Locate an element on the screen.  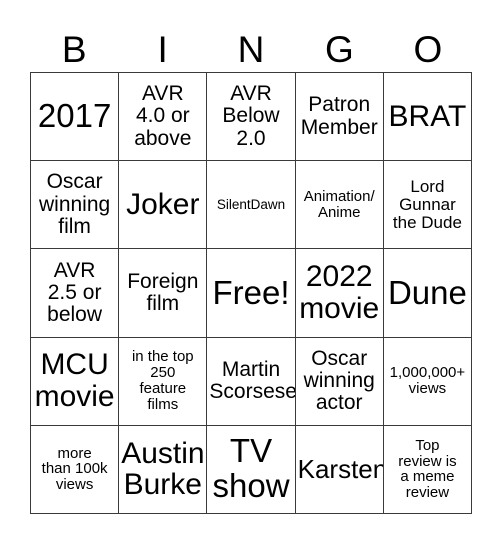
bingo-cell-i3: Foreign film is located at coordinates (163, 293).